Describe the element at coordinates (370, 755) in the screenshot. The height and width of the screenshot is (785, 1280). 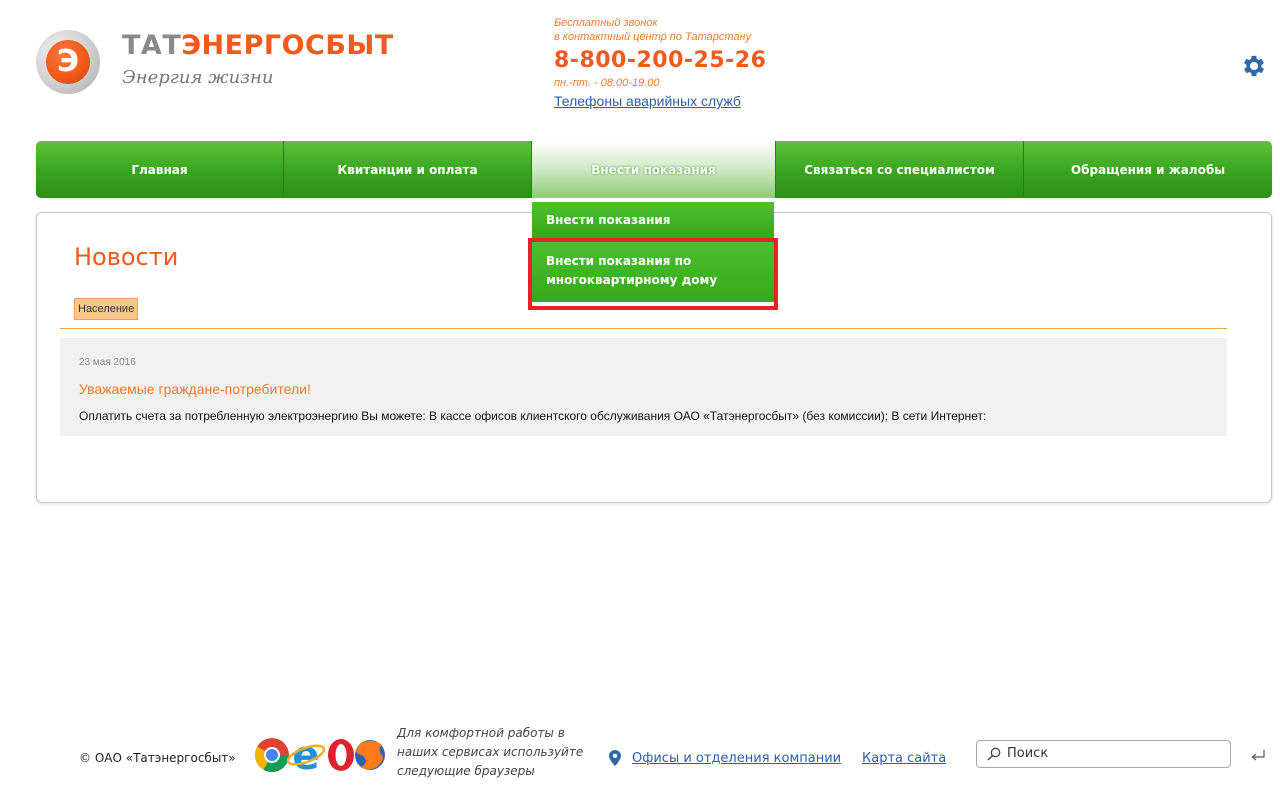
I see `firefox-icon` at that location.